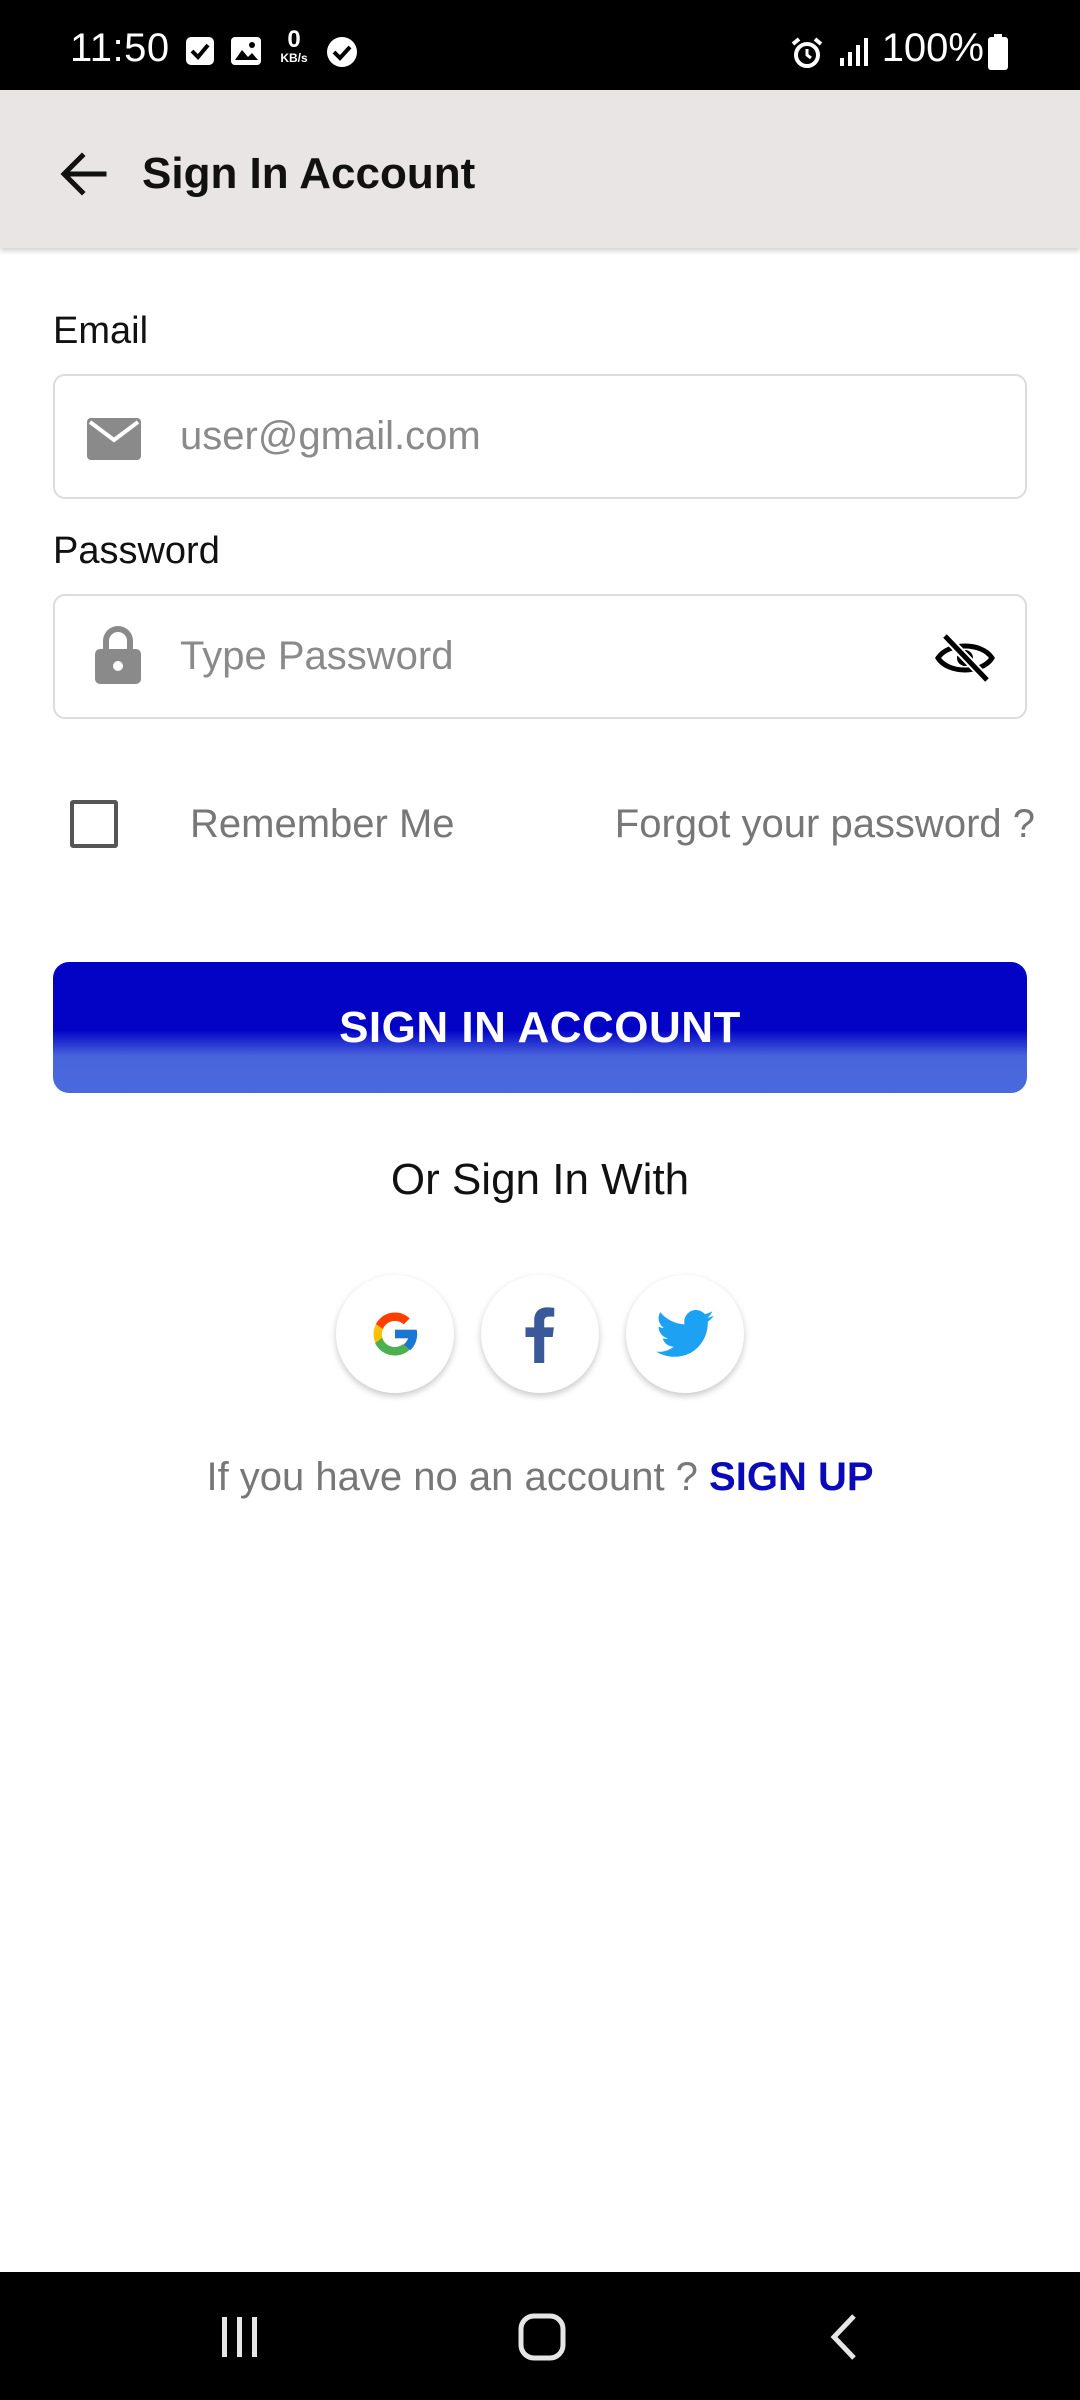 The width and height of the screenshot is (1080, 2400). I want to click on lock-icon, so click(118, 655).